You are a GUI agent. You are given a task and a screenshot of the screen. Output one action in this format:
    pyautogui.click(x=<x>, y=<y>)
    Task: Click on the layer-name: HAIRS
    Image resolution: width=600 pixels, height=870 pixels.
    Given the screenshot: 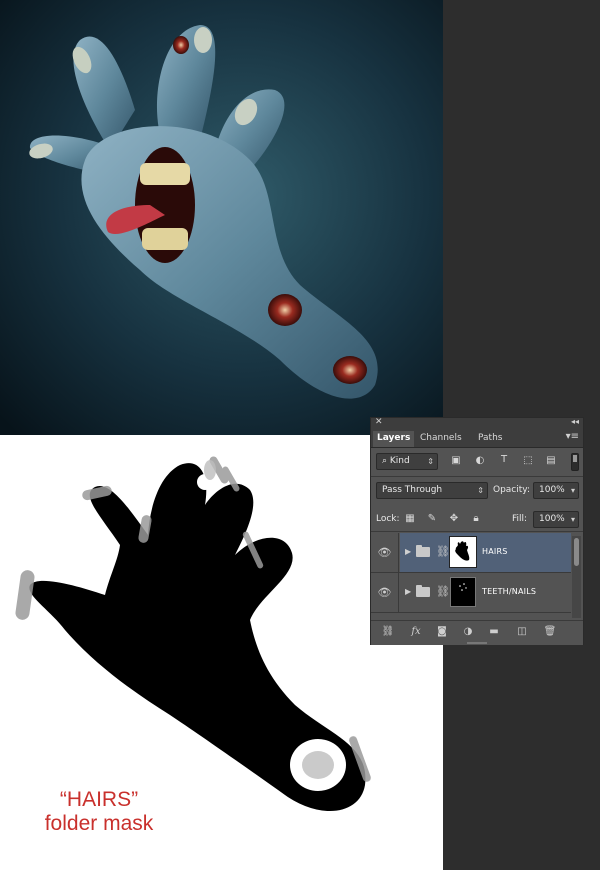 What is the action you would take?
    pyautogui.click(x=494, y=551)
    